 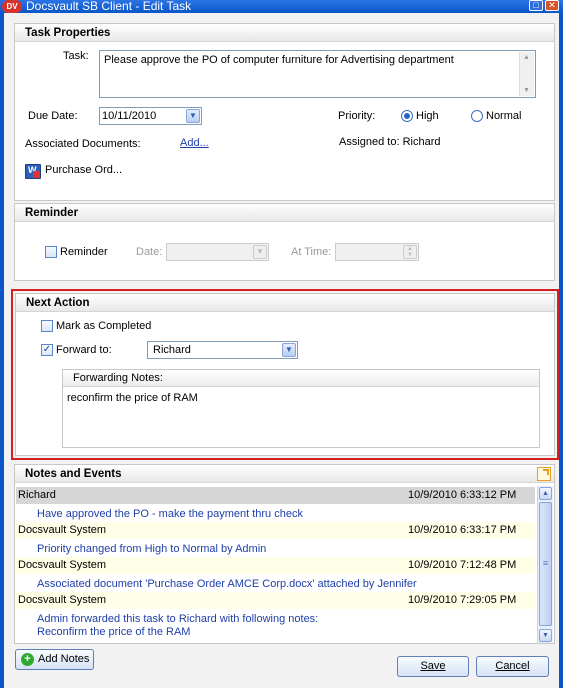 What do you see at coordinates (222, 350) in the screenshot?
I see `forward-to-select: Richard ▼` at bounding box center [222, 350].